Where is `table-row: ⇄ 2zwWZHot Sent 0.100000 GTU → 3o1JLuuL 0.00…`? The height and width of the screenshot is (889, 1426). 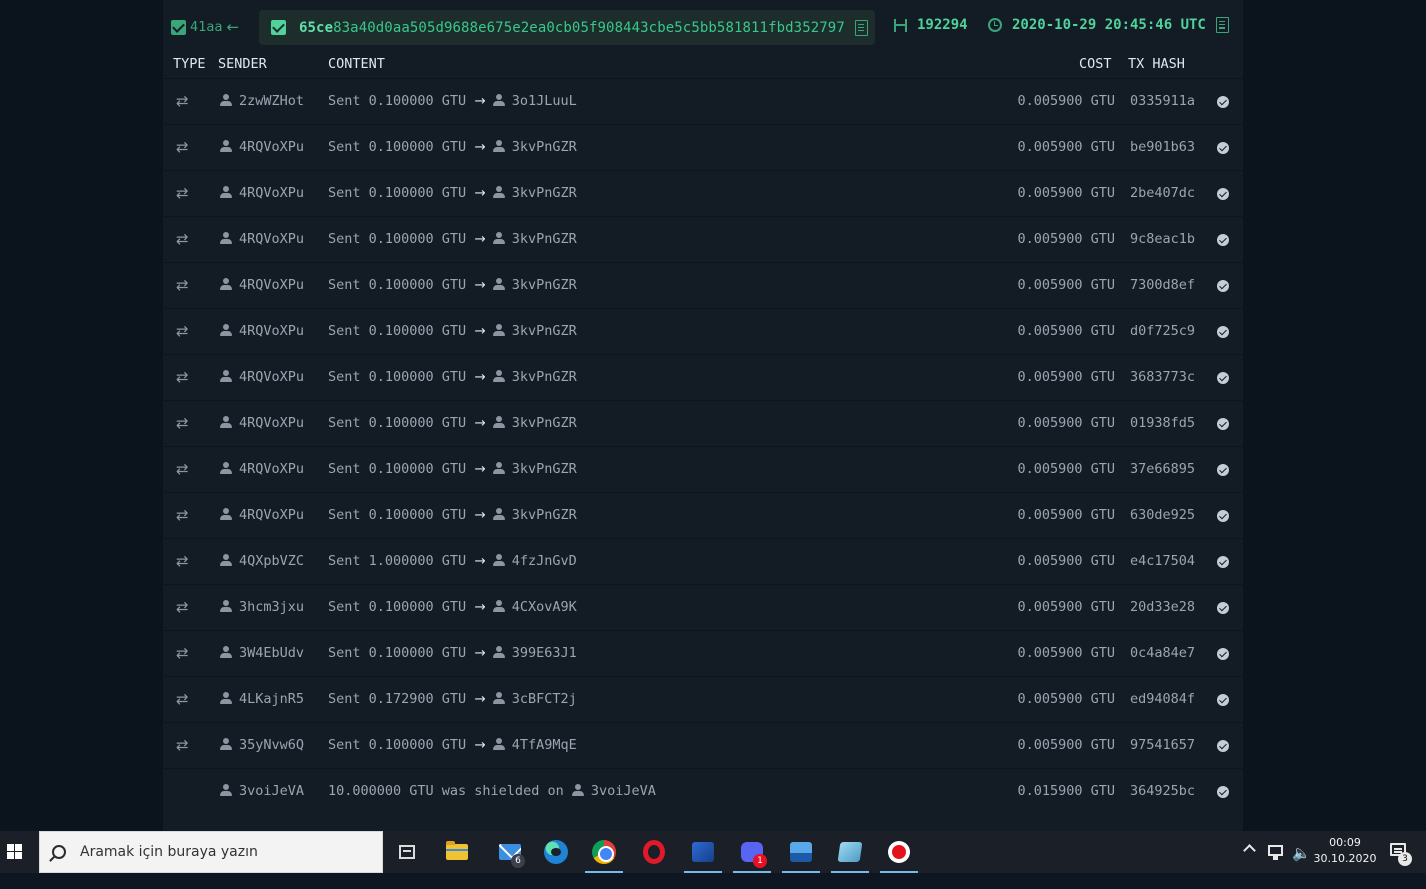
table-row: ⇄ 2zwWZHot Sent 0.100000 GTU → 3o1JLuuL 0.00… is located at coordinates (703, 101).